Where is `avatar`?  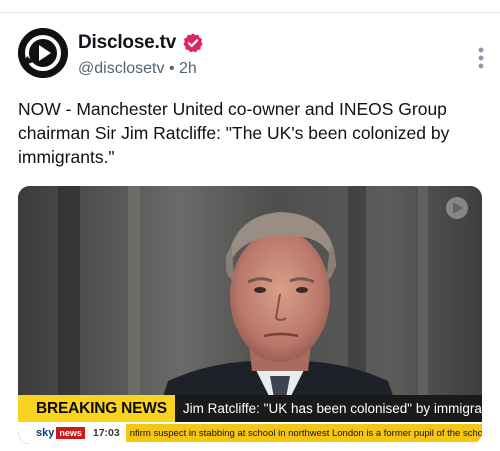 avatar is located at coordinates (43, 53).